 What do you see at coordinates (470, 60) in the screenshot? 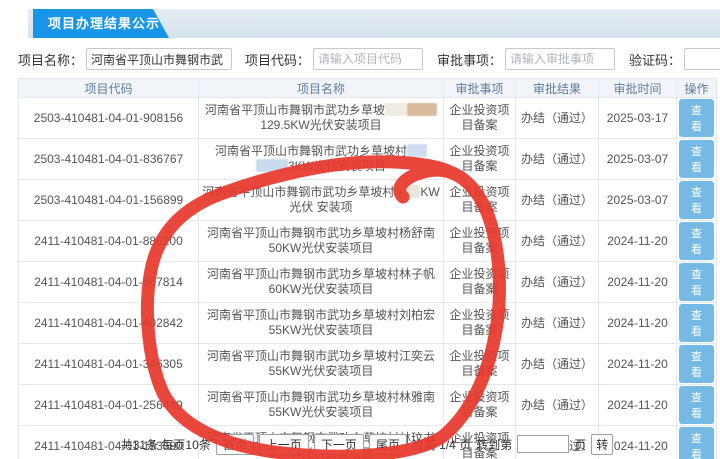
I see `approval-matter-label: 审批事项：` at bounding box center [470, 60].